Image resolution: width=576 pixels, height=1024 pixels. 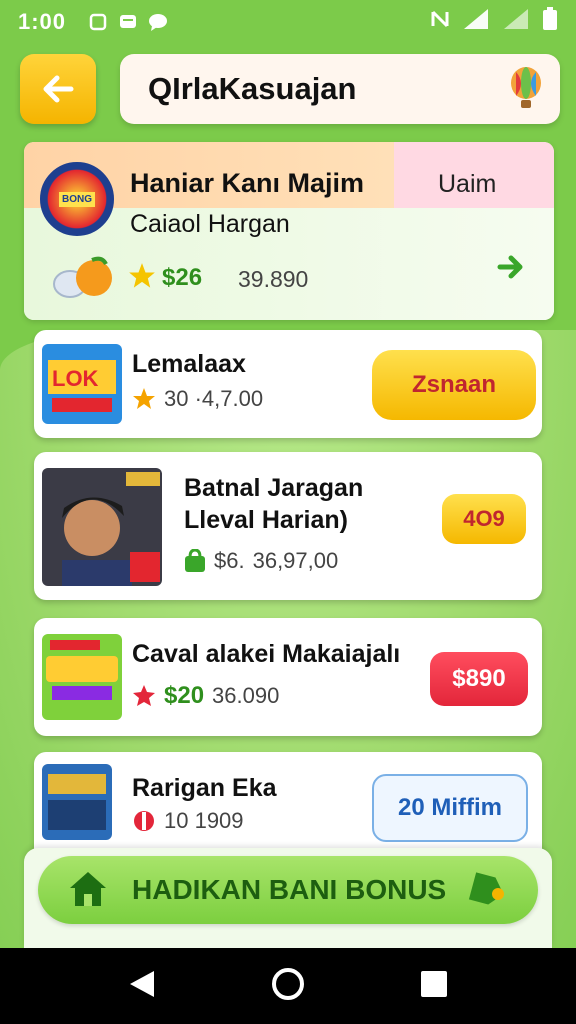 I want to click on item-value: 36,97,00, so click(x=295, y=560).